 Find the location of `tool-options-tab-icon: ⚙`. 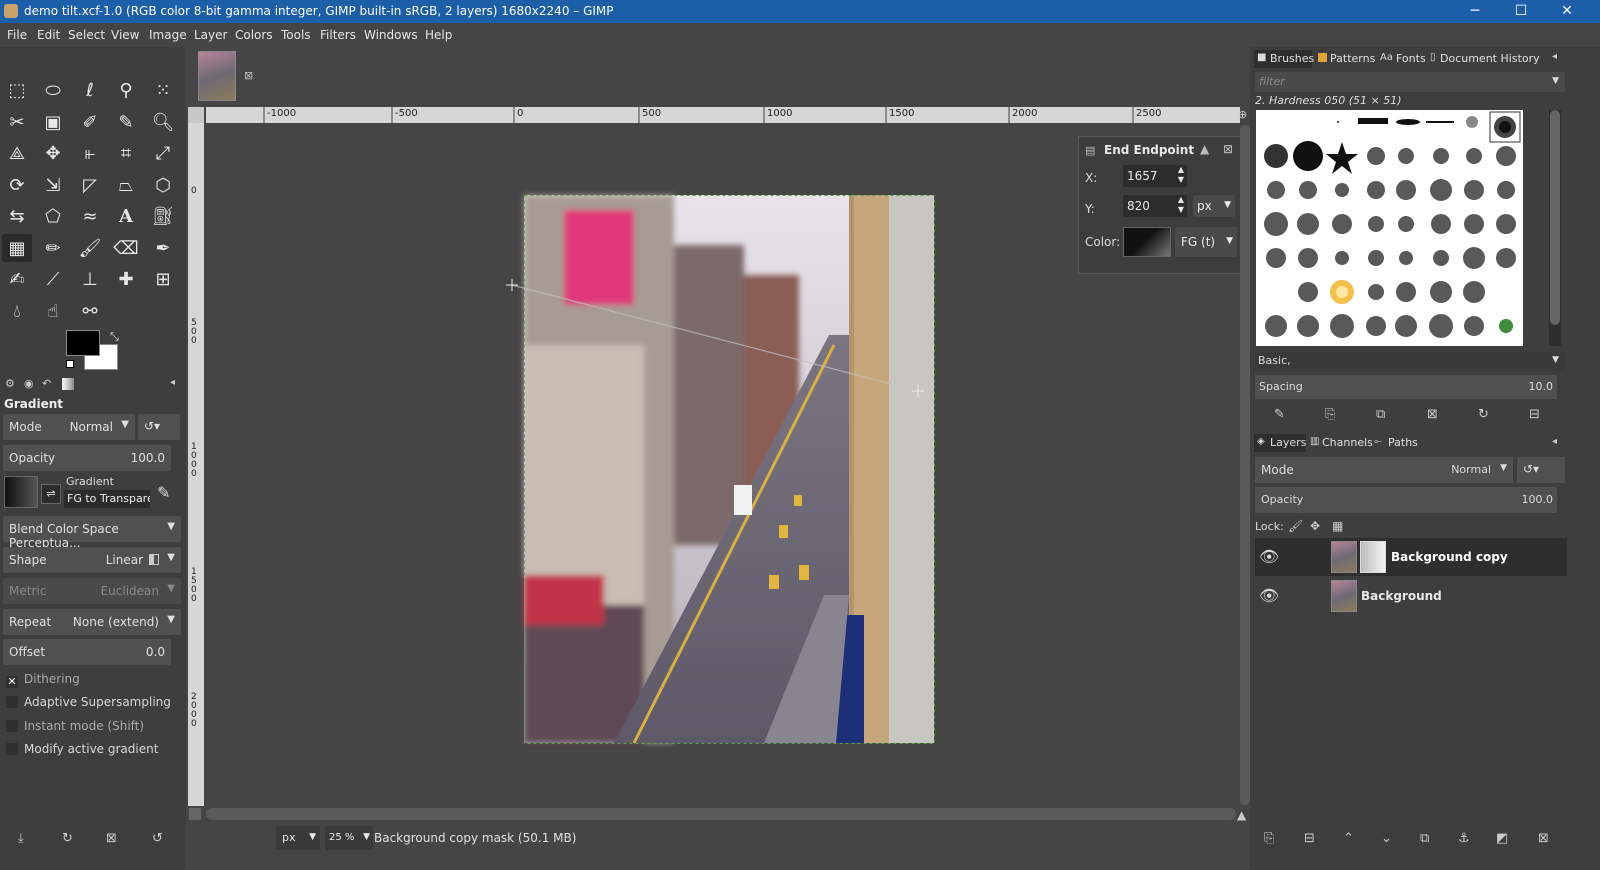

tool-options-tab-icon: ⚙ is located at coordinates (10, 383).